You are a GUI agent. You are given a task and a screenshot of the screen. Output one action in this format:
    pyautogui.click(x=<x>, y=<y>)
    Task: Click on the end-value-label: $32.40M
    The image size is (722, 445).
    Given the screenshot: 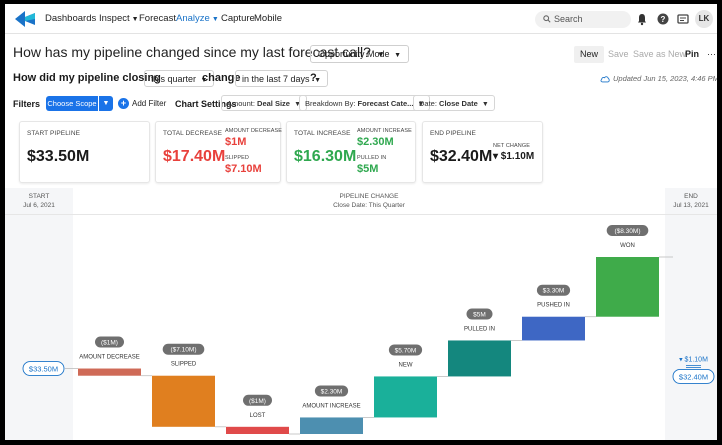 What is the action you would take?
    pyautogui.click(x=693, y=376)
    